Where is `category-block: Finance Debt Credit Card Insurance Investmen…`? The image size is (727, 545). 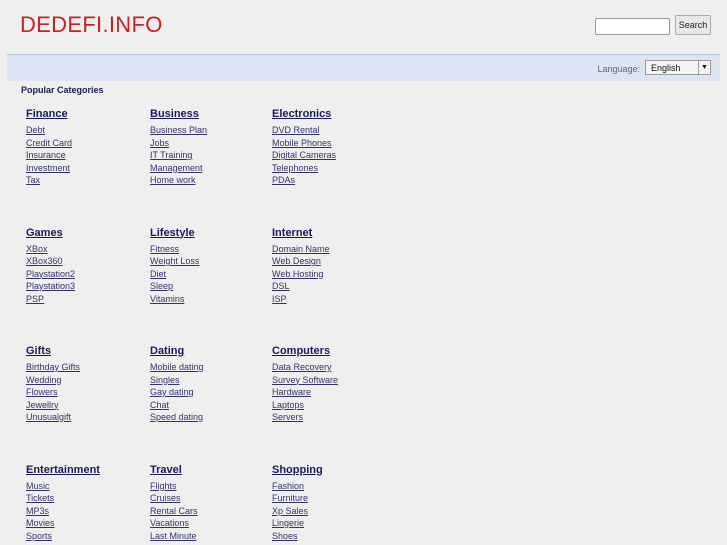 category-block: Finance Debt Credit Card Insurance Investmen… is located at coordinates (86, 147).